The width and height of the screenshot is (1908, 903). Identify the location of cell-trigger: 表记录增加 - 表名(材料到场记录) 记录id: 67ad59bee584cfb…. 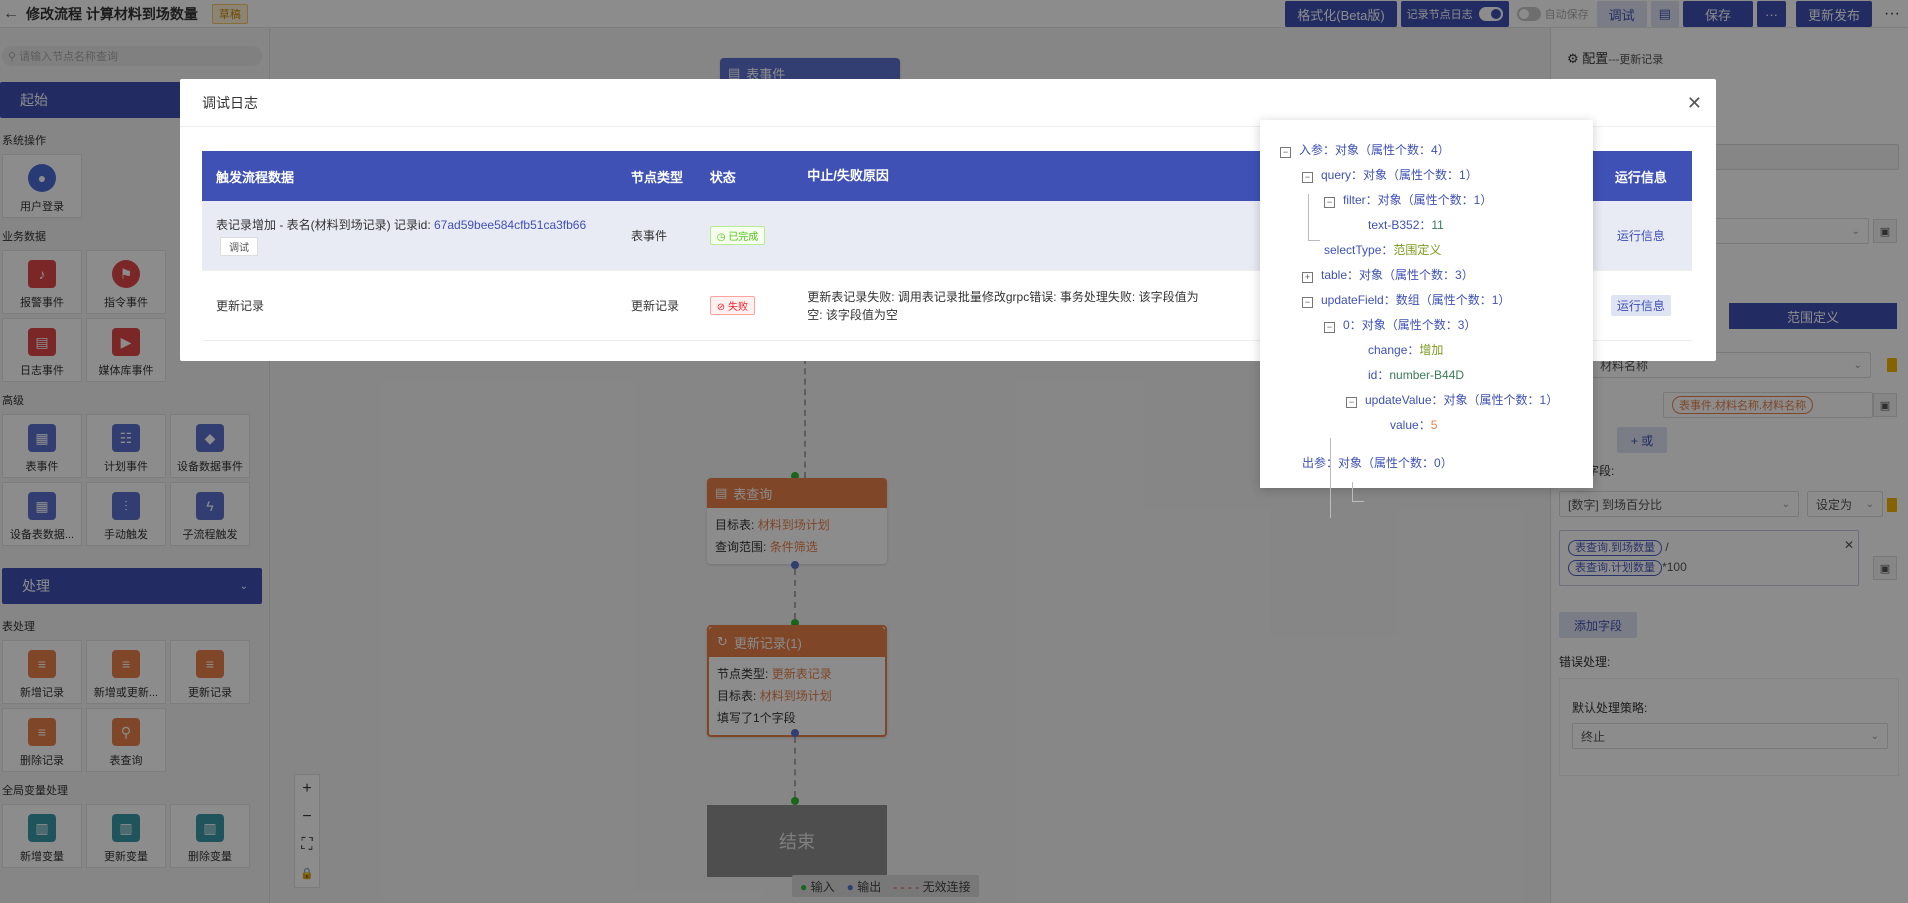
(410, 236).